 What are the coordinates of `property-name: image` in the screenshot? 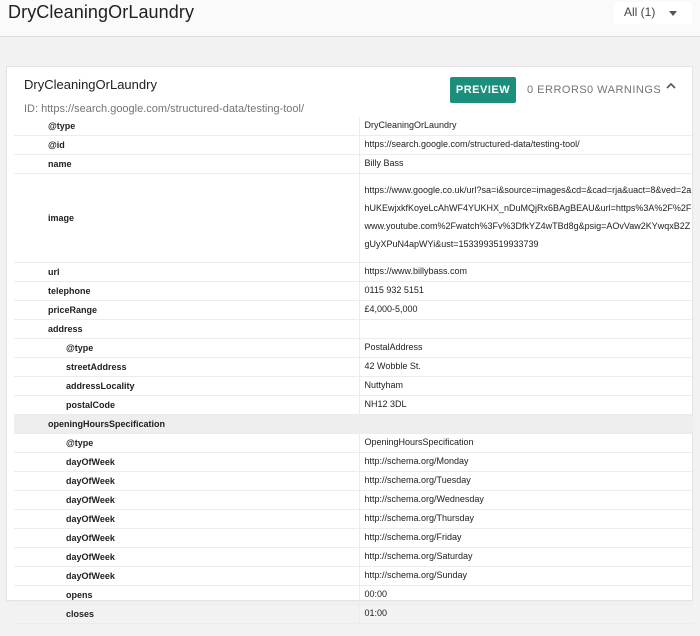 It's located at (187, 218).